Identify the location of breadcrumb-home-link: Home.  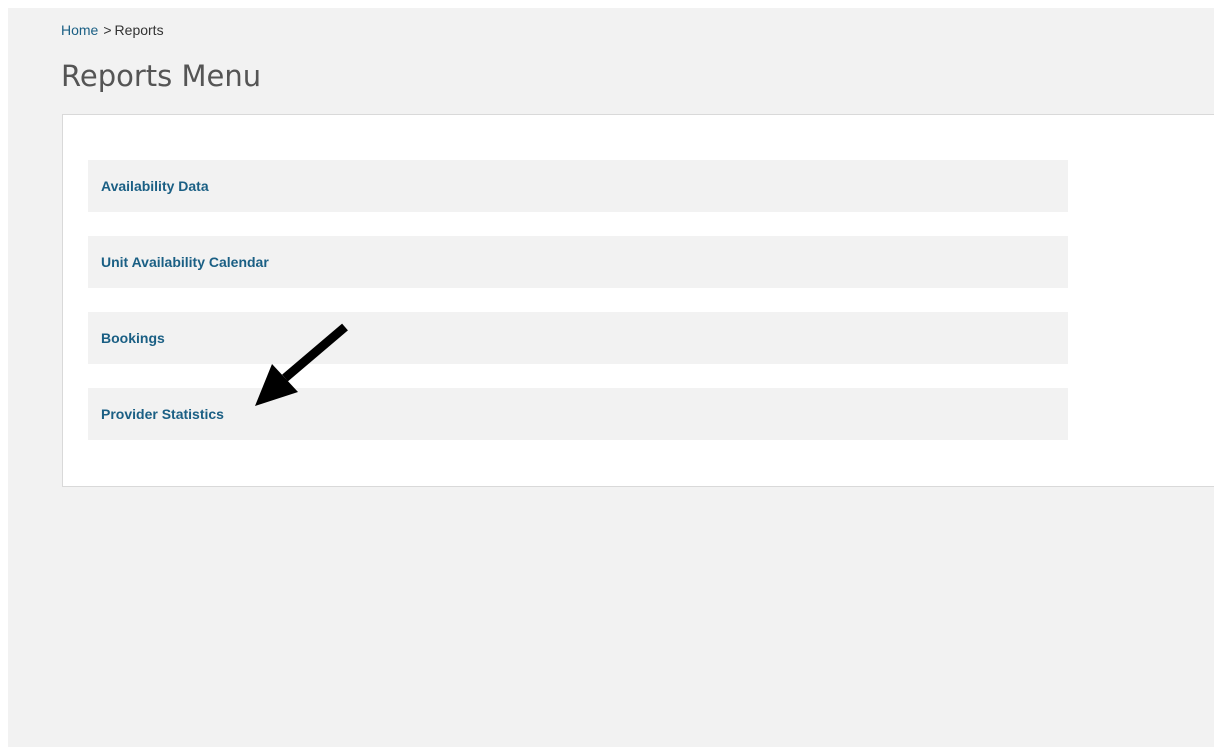
(79, 30).